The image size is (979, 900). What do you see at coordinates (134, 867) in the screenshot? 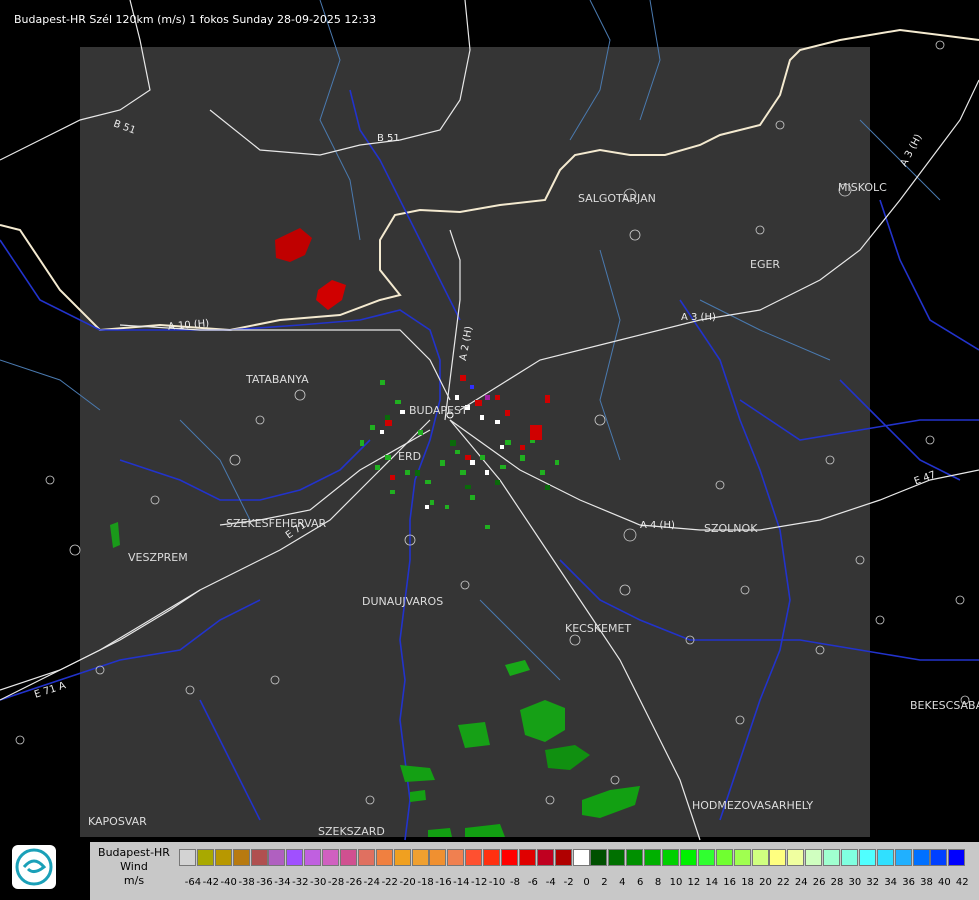
I see `legend-title: Budapest-HR Wind m/s` at bounding box center [134, 867].